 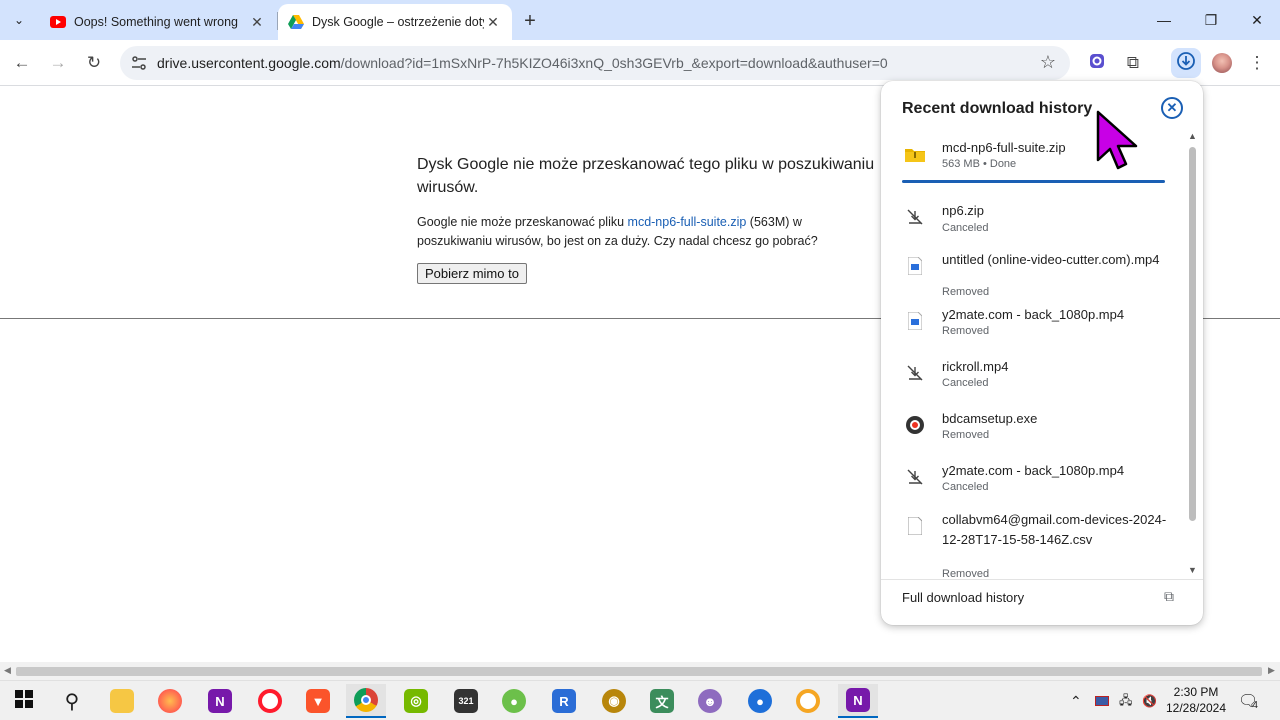 What do you see at coordinates (1255, 705) in the screenshot?
I see `notification-count: 4` at bounding box center [1255, 705].